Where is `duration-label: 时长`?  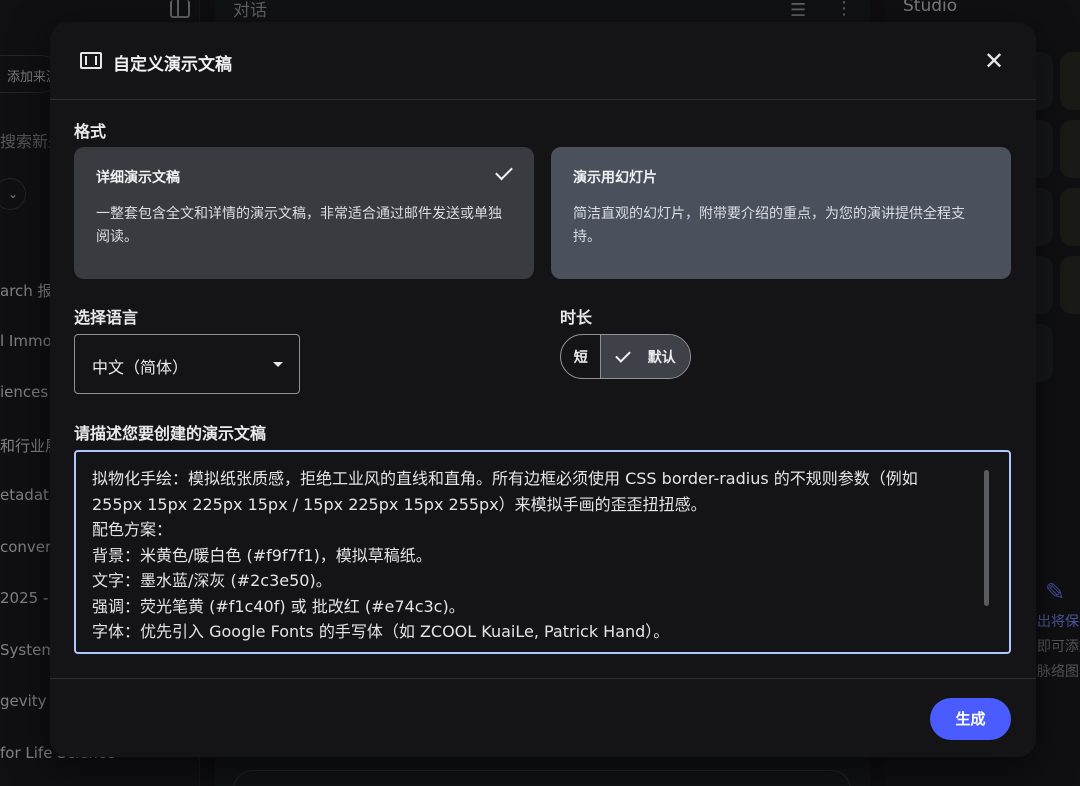 duration-label: 时长 is located at coordinates (576, 317).